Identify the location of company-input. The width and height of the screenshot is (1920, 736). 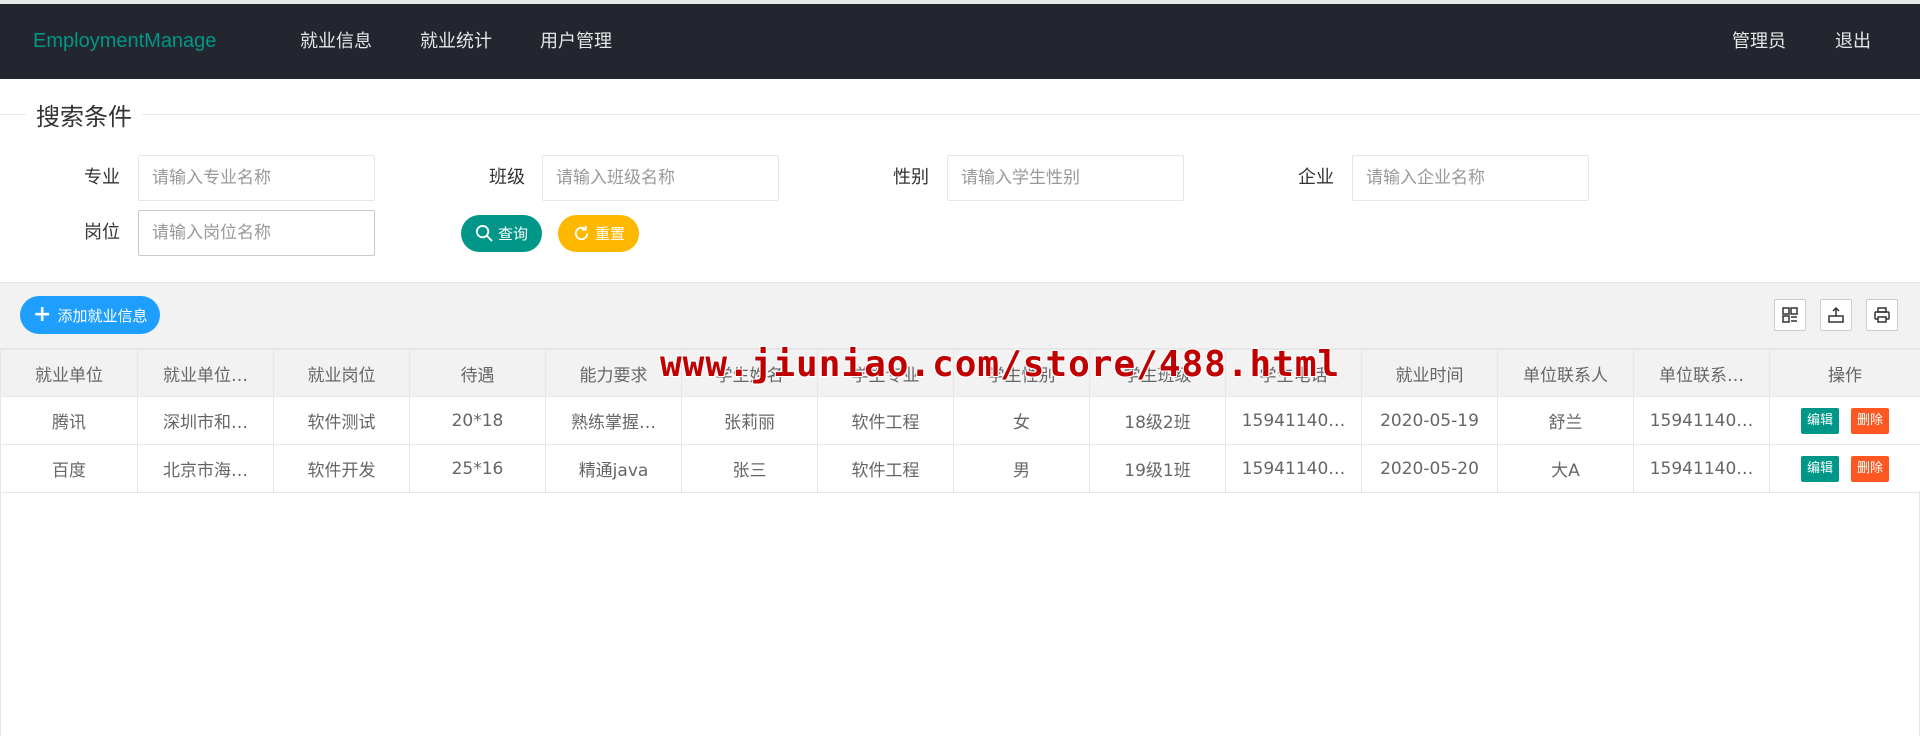
(1470, 178).